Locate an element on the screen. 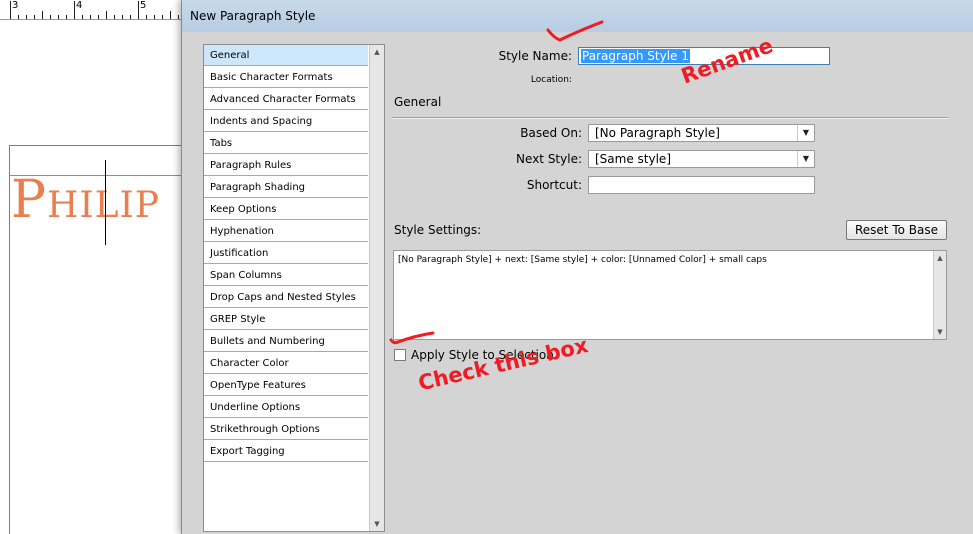 This screenshot has height=534, width=973. category-item: OpenType Features is located at coordinates (286, 385).